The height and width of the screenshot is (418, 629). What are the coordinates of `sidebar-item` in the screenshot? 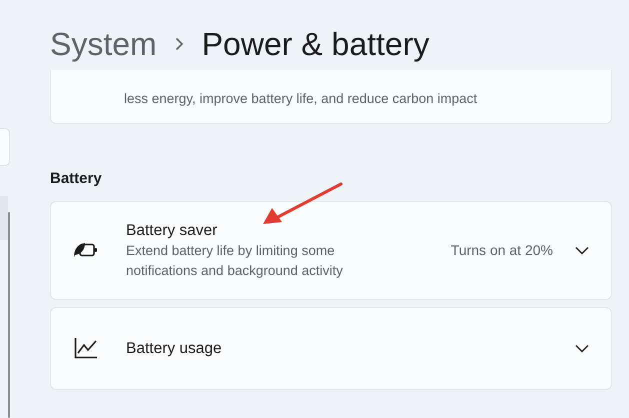 It's located at (4, 218).